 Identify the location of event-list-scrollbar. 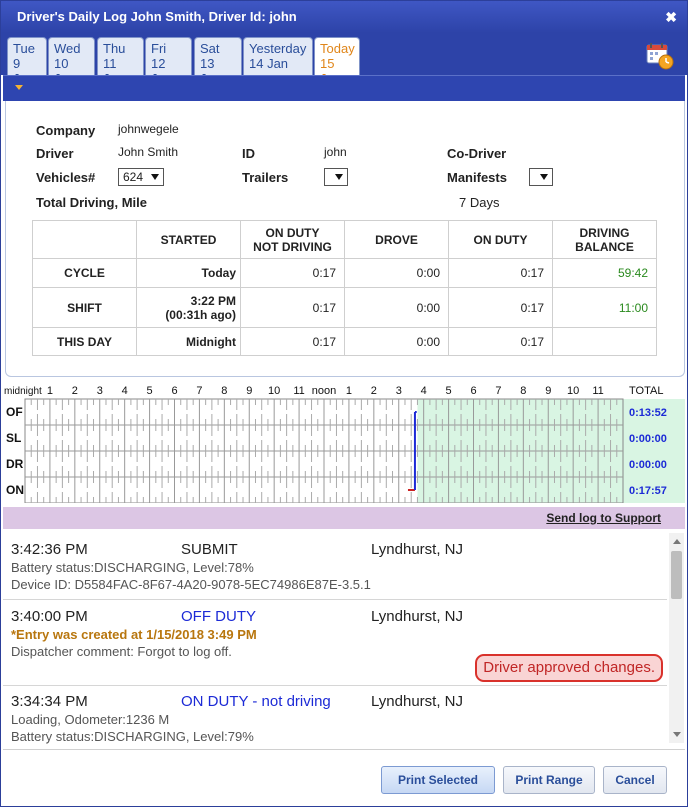
(676, 638).